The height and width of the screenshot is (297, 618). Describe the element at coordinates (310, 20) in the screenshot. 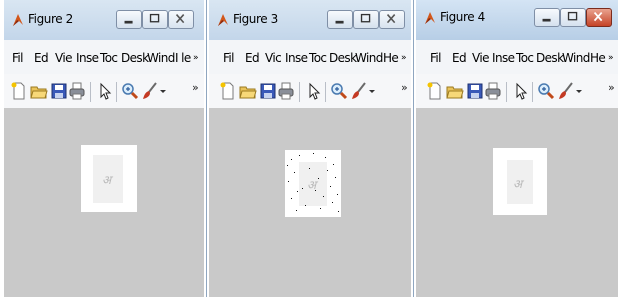

I see `title-bar: Figure 3` at that location.